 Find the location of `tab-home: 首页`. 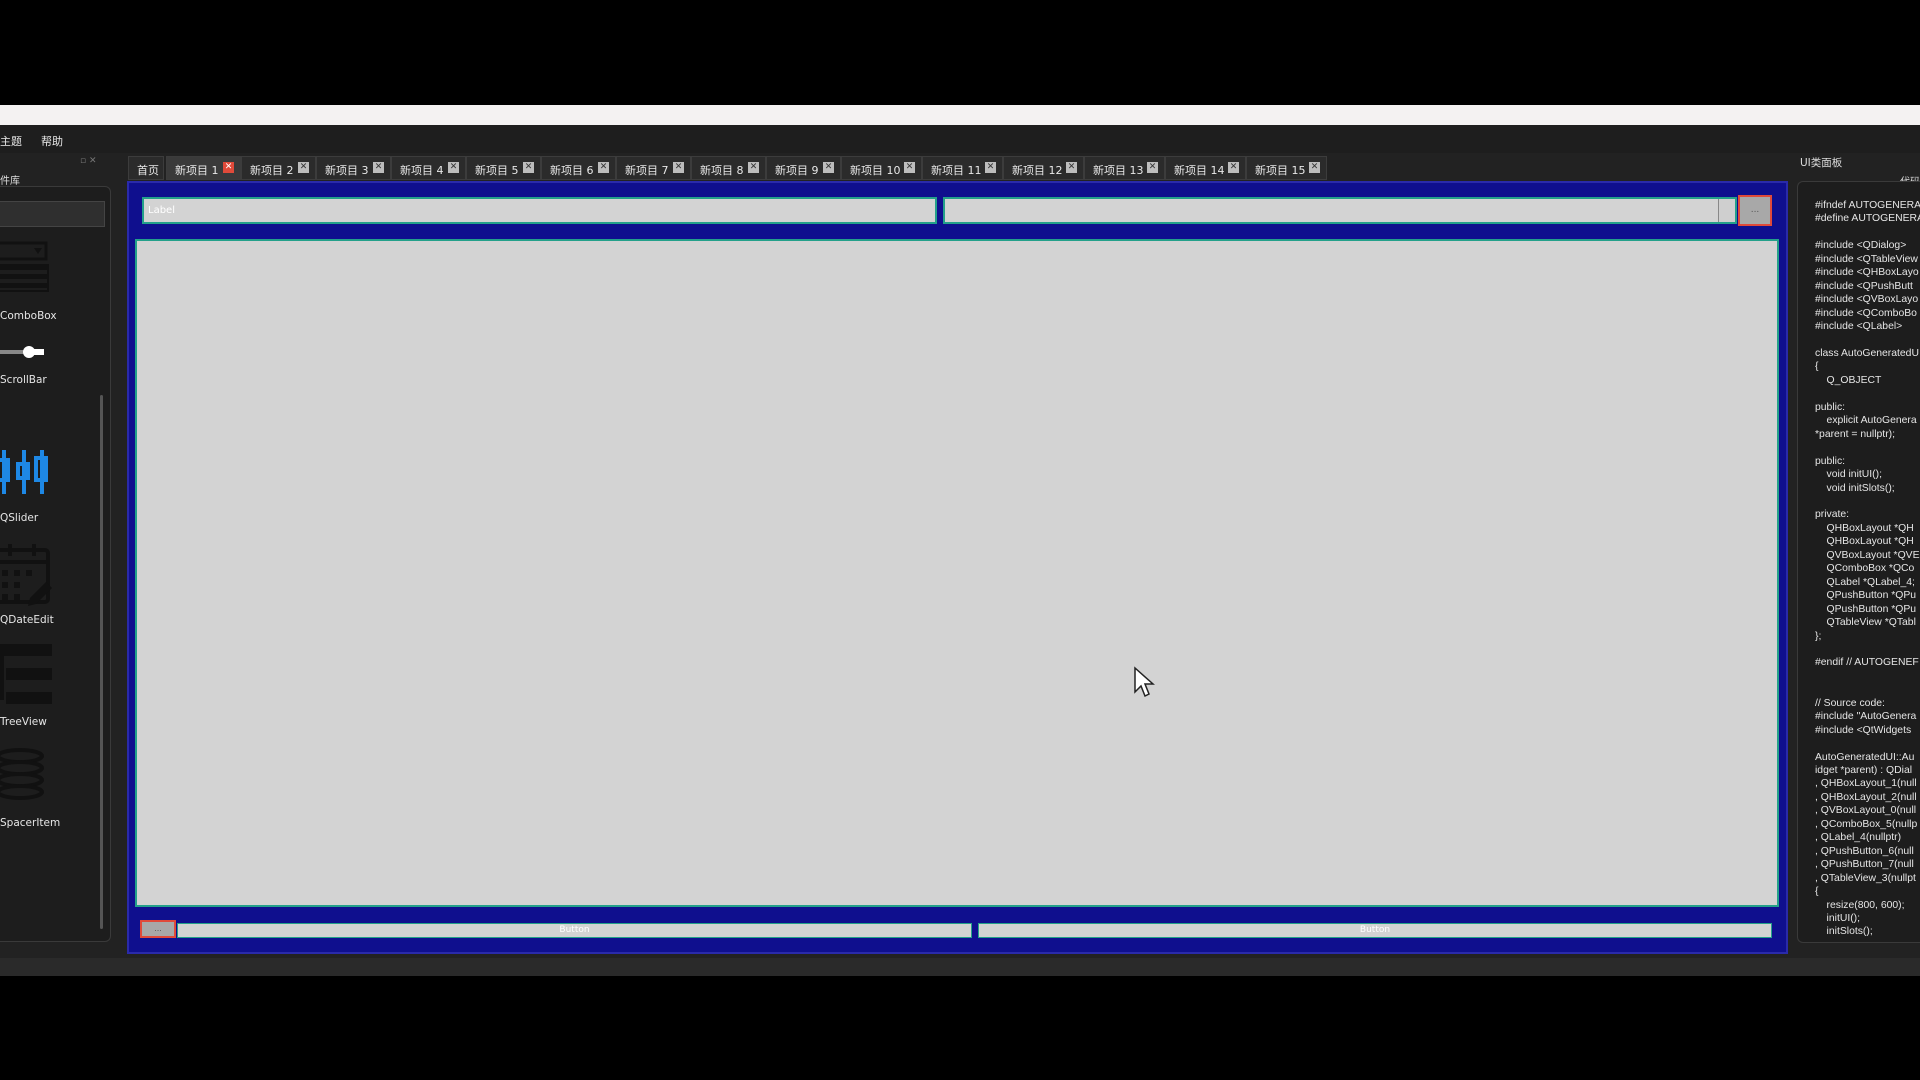

tab-home: 首页 is located at coordinates (146, 168).